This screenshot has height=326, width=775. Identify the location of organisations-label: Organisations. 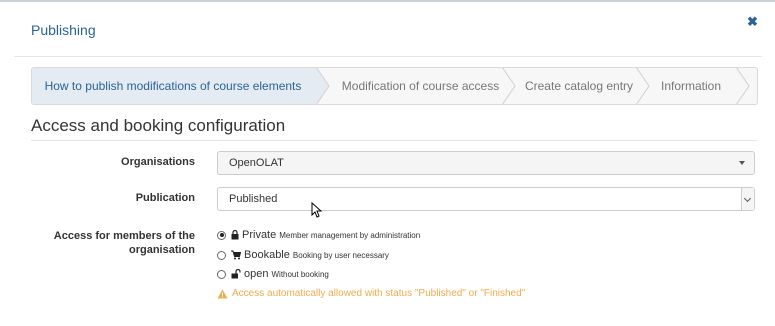
(158, 162).